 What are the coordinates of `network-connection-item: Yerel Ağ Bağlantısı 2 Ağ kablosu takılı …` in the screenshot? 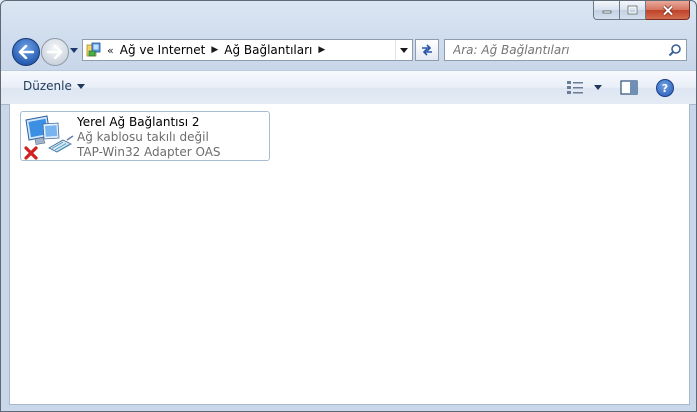 It's located at (145, 136).